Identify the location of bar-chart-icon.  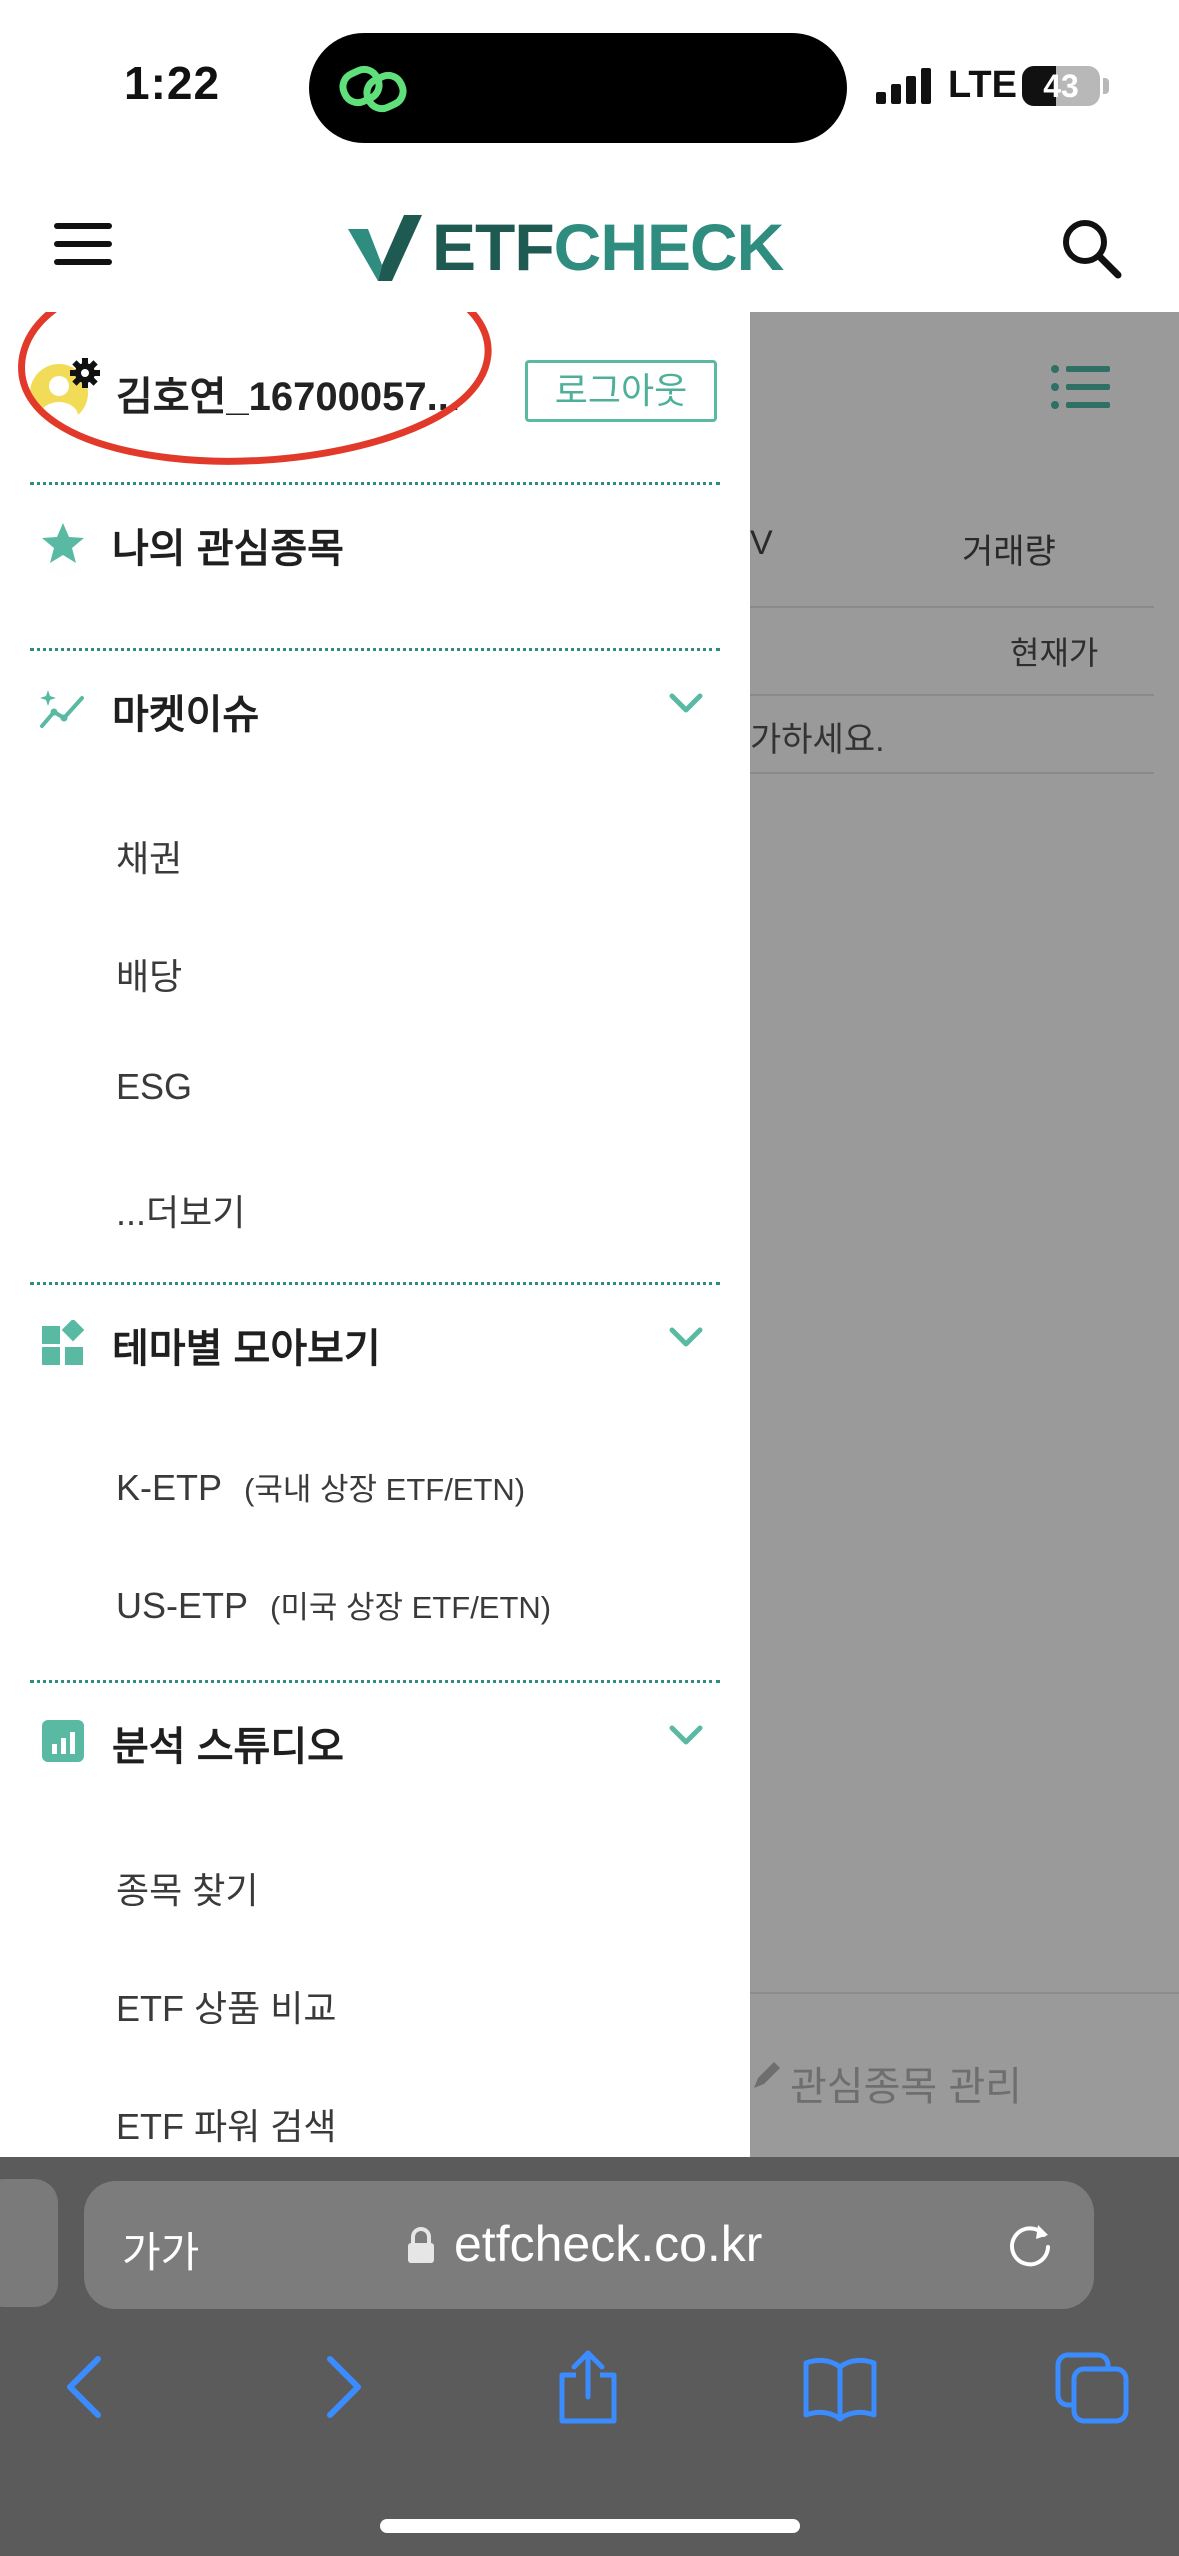
(63, 1741).